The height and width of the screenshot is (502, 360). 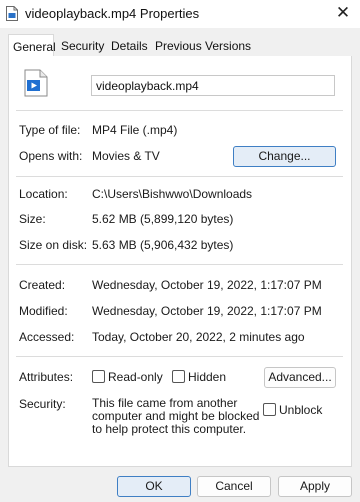 What do you see at coordinates (53, 245) in the screenshot?
I see `size-on-disk-label: Size on disk:` at bounding box center [53, 245].